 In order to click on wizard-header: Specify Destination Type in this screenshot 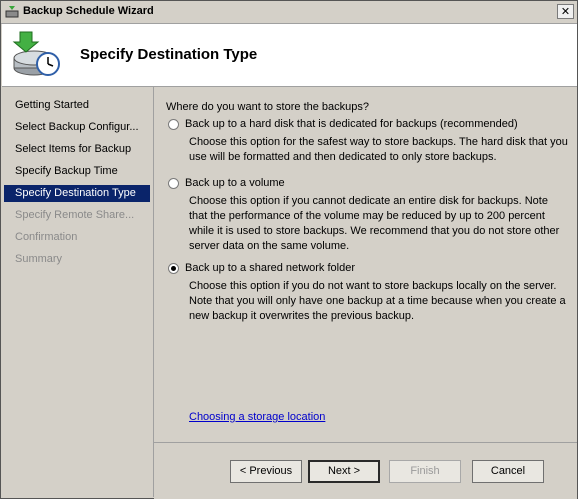, I will do `click(289, 55)`.